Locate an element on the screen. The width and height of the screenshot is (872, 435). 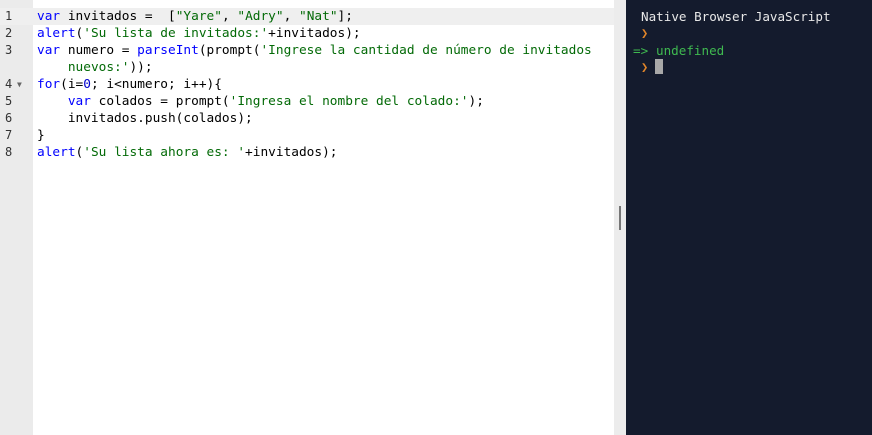
line-number: 7 is located at coordinates (9, 135).